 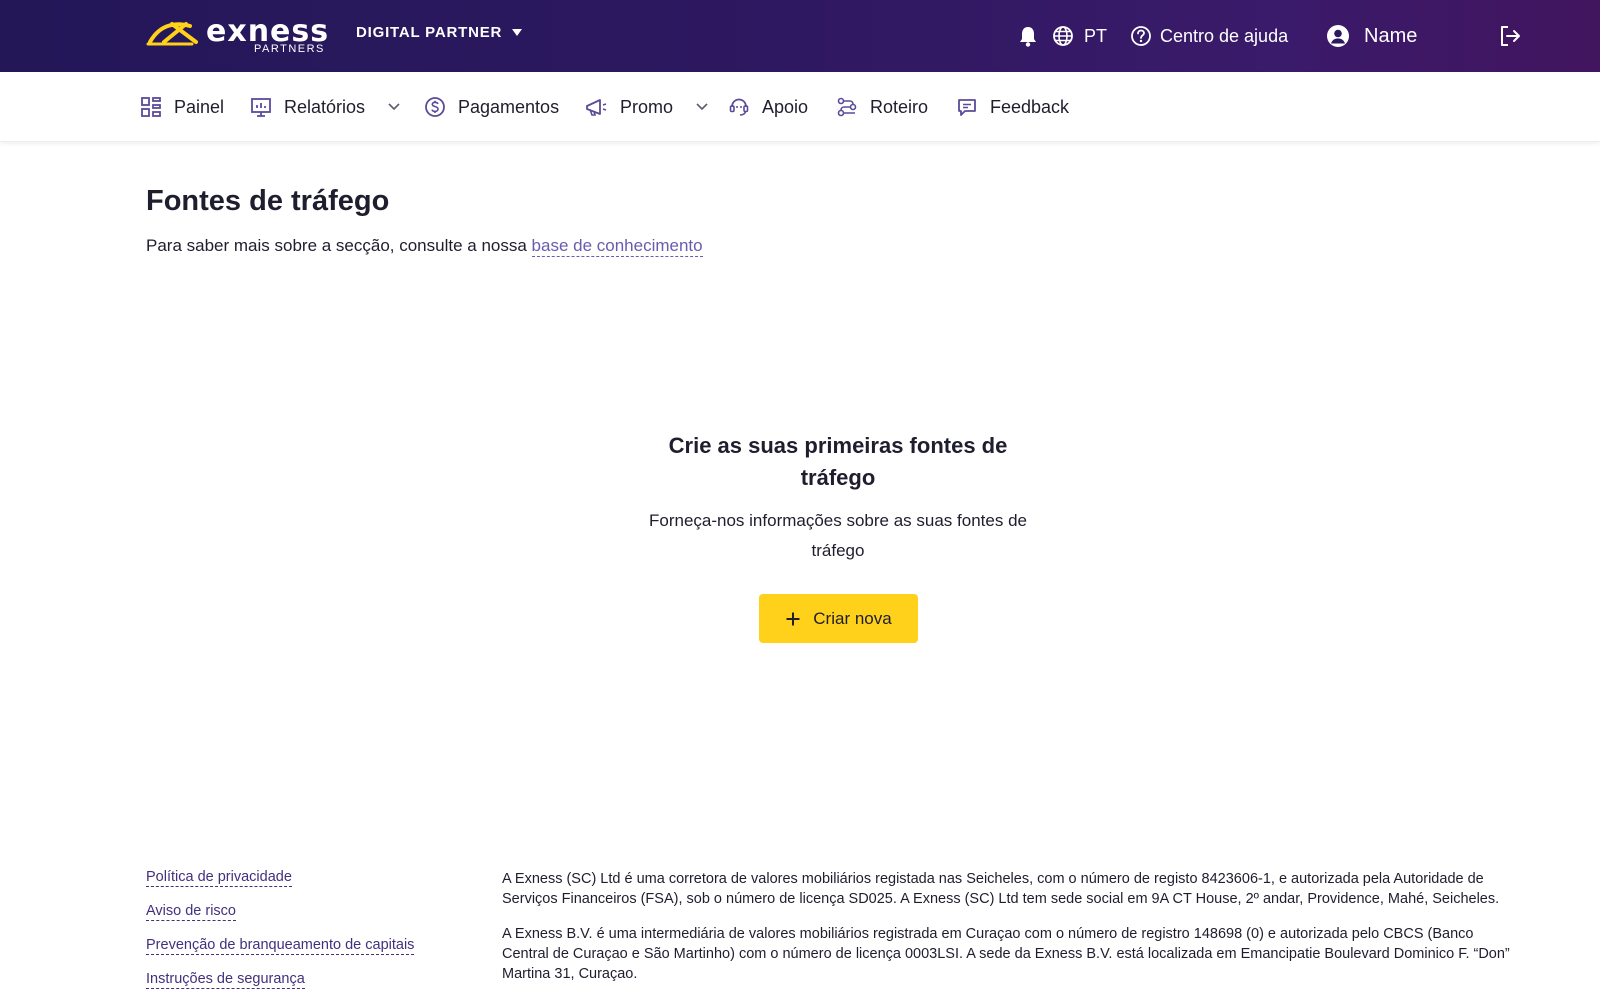 What do you see at coordinates (967, 107) in the screenshot?
I see `feedback-icon` at bounding box center [967, 107].